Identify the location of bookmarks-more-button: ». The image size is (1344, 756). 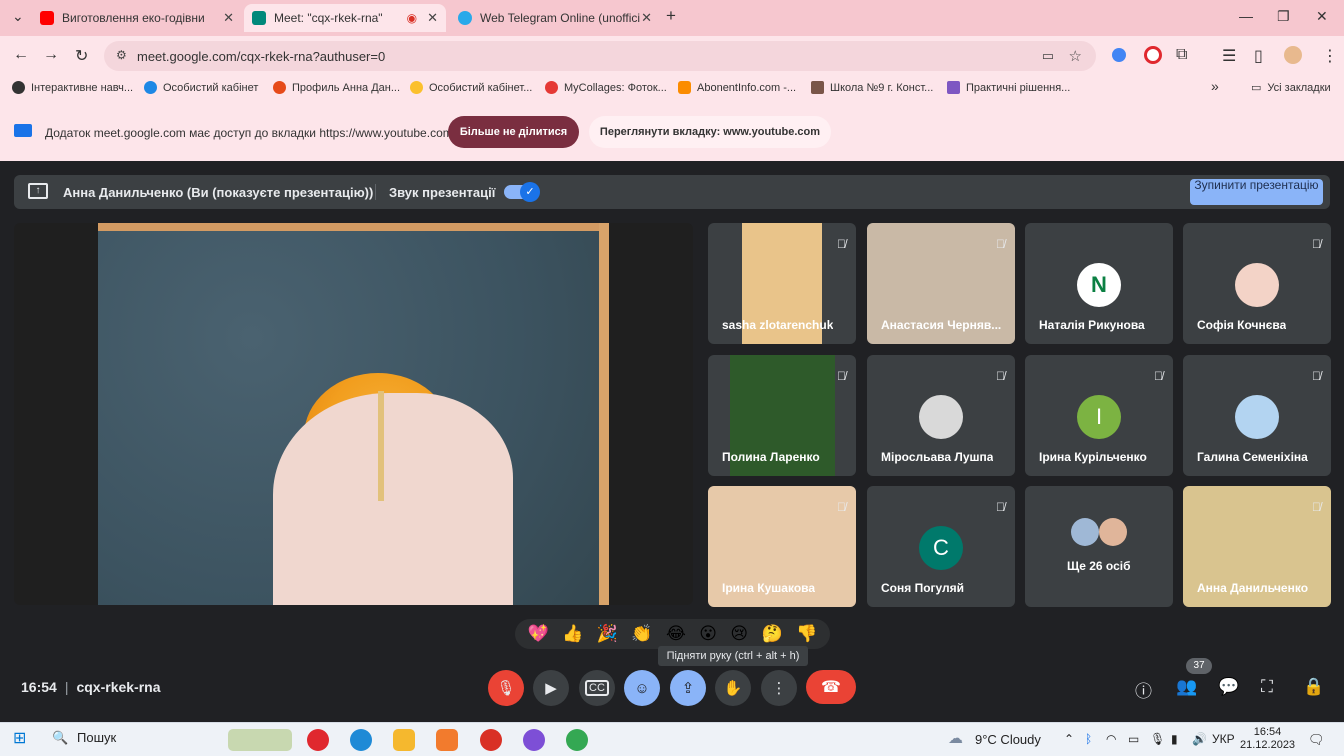
(1215, 86).